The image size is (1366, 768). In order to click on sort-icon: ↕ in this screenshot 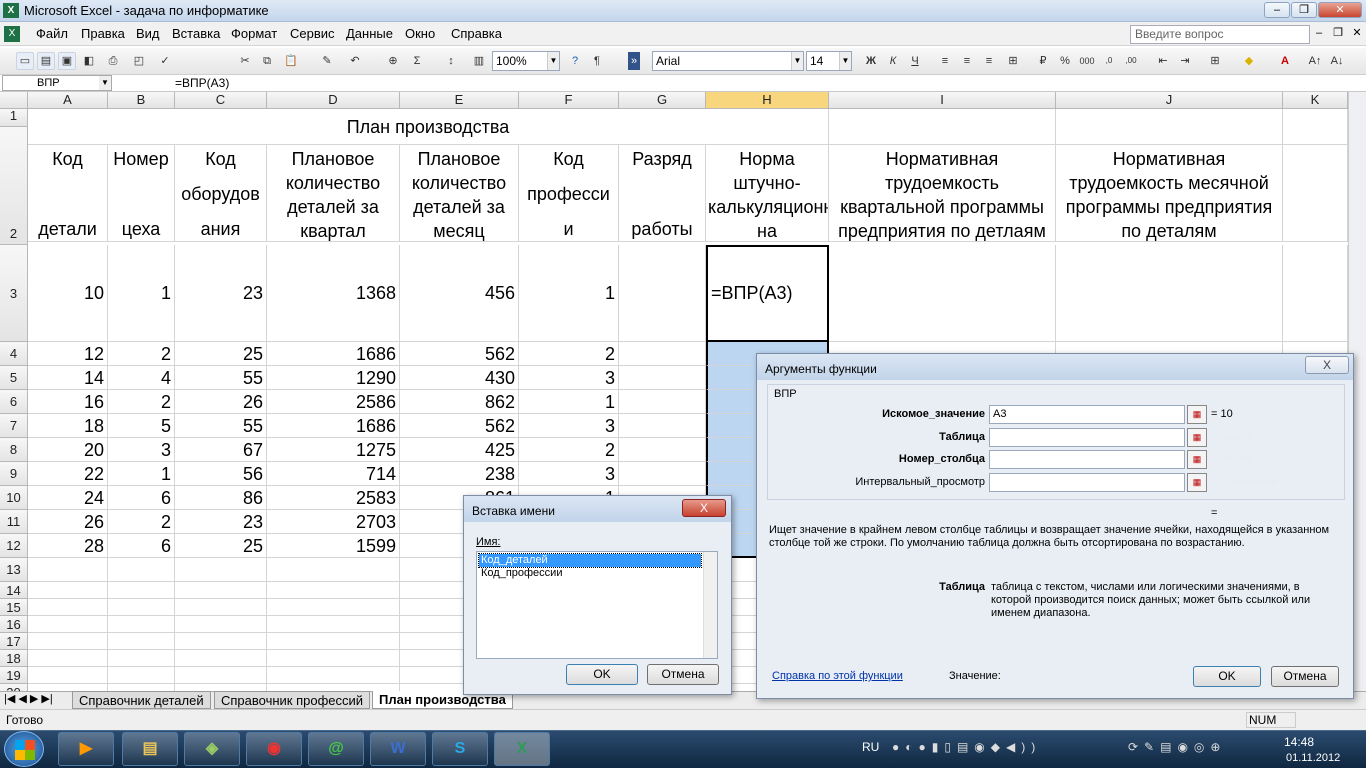, I will do `click(451, 61)`.